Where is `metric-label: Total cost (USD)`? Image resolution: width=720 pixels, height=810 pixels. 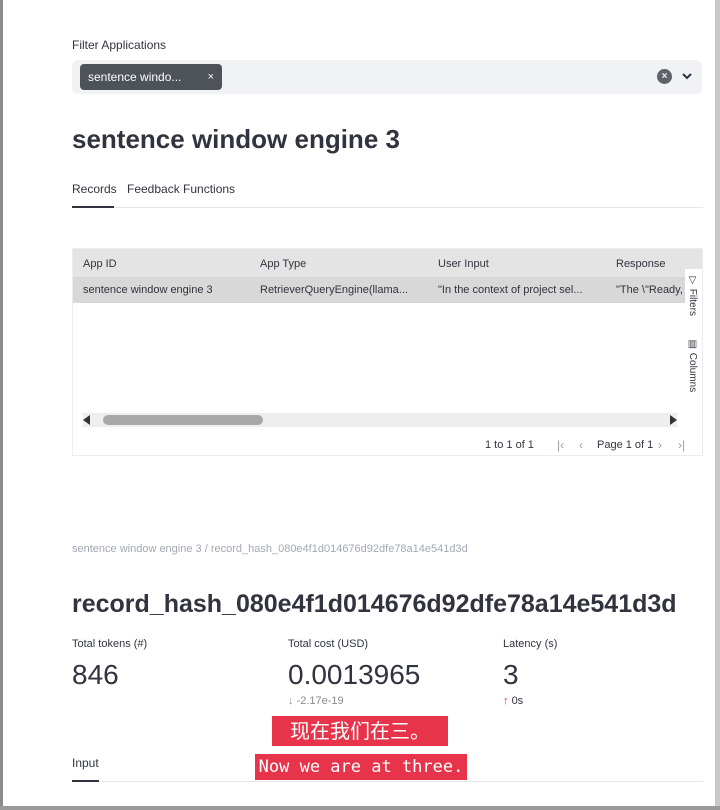
metric-label: Total cost (USD) is located at coordinates (328, 644).